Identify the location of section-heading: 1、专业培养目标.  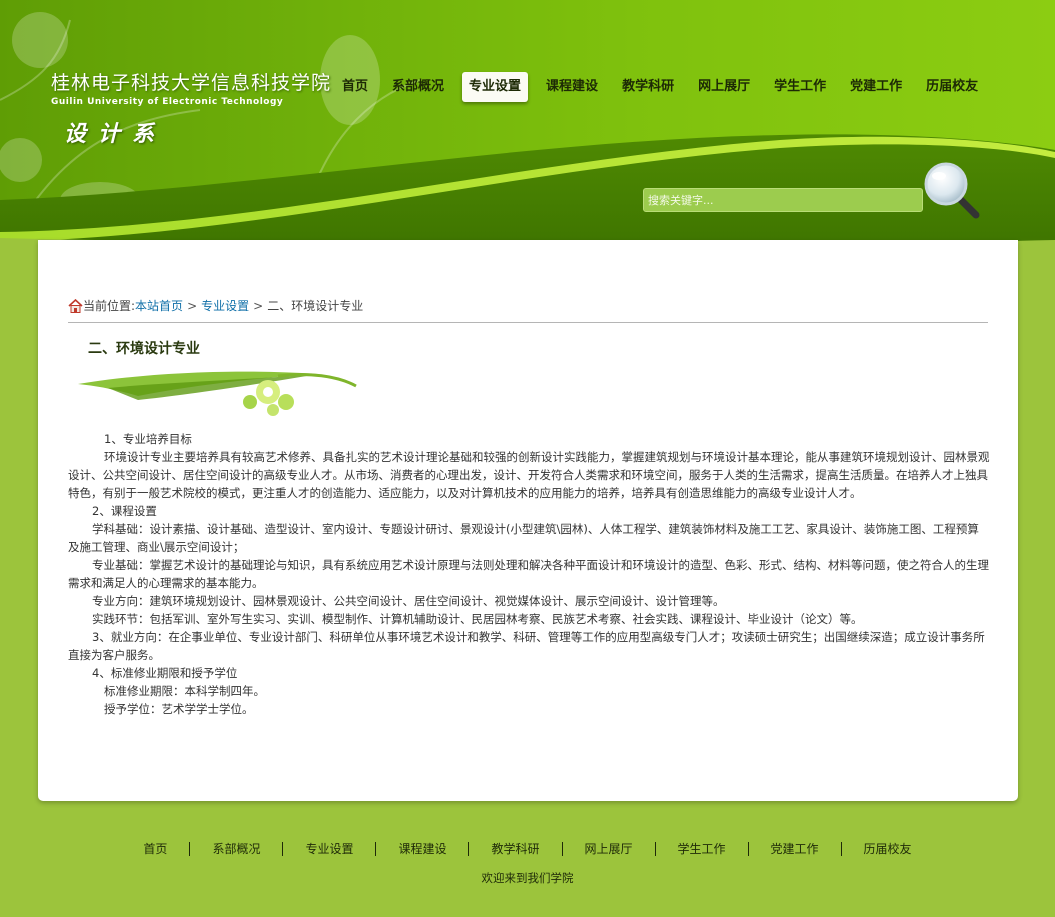
(148, 439).